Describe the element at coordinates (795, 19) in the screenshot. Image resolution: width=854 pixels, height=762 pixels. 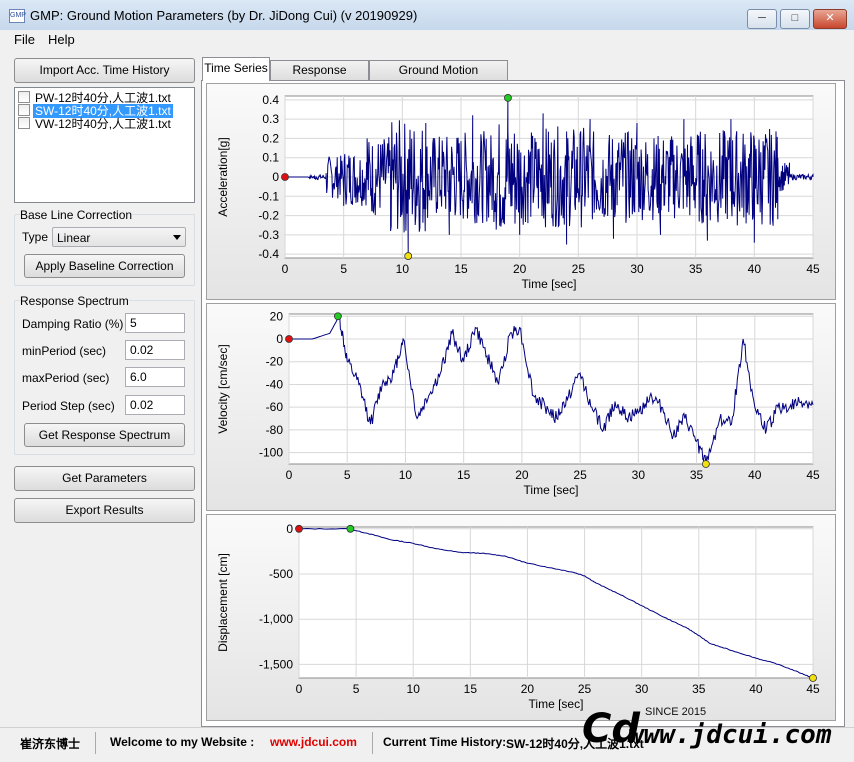
I see `maximize-button: □` at that location.